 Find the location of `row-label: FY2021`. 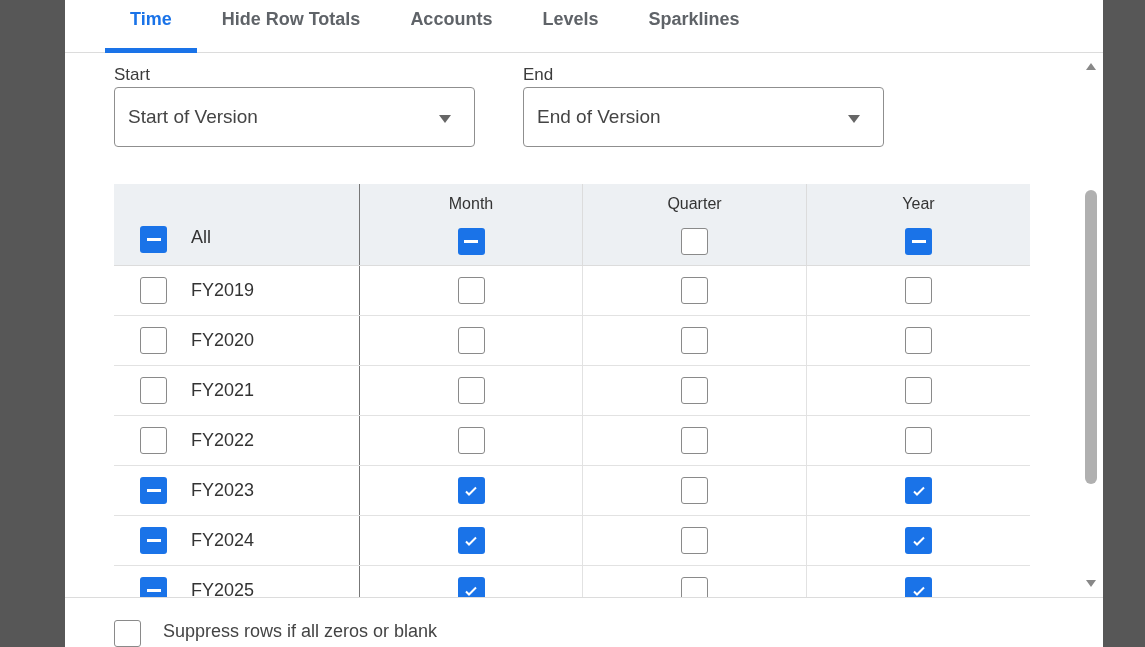

row-label: FY2021 is located at coordinates (223, 390).